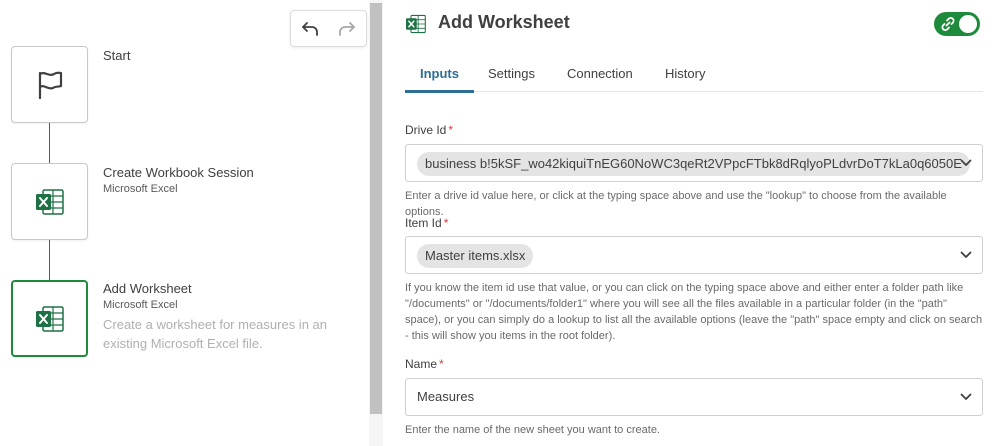 Image resolution: width=999 pixels, height=446 pixels. What do you see at coordinates (504, 22) in the screenshot?
I see `panel-title: Add Worksheet` at bounding box center [504, 22].